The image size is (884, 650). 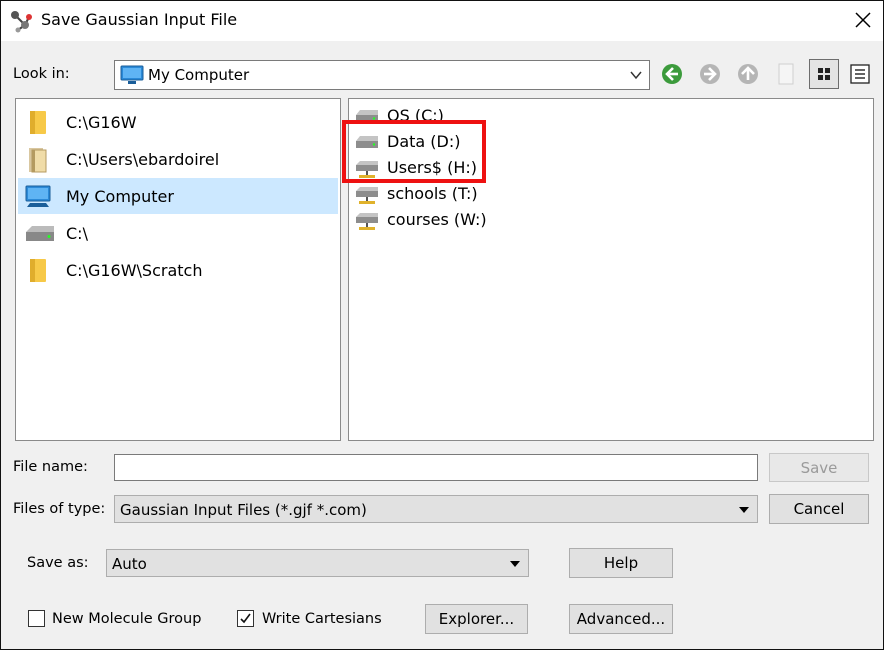 I want to click on write-cartesians-checkbox, so click(x=245, y=618).